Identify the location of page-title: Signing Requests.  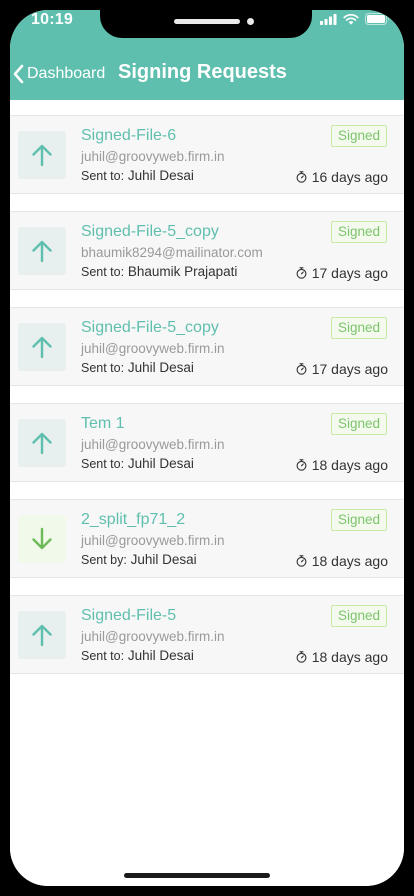
(202, 72).